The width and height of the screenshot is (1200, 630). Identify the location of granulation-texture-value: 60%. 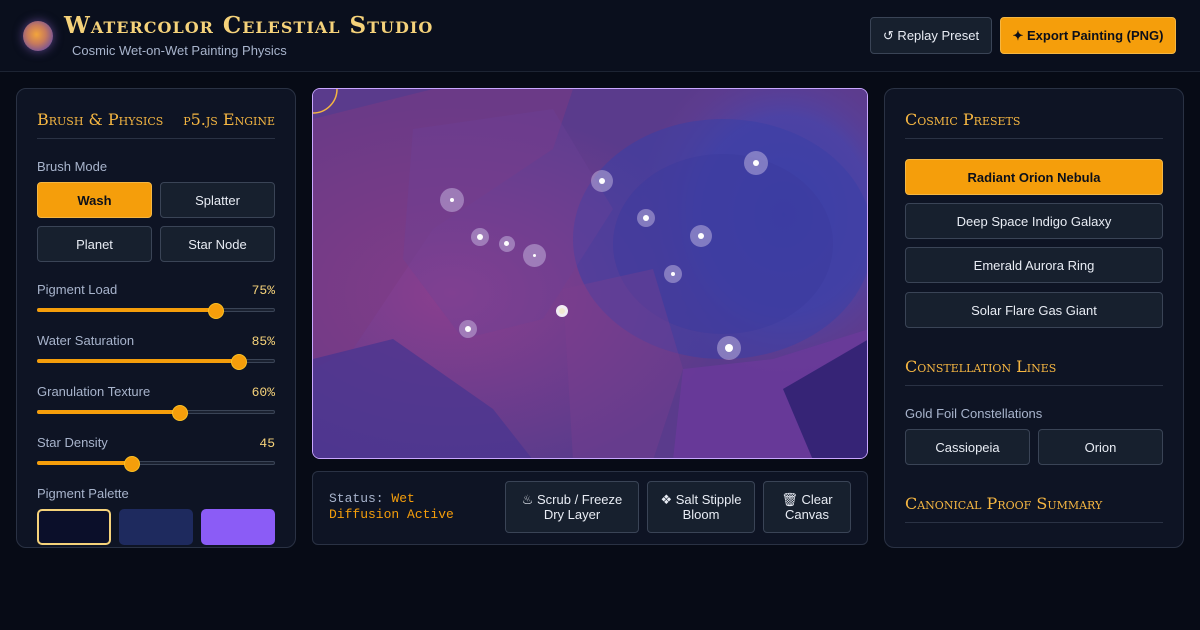
(263, 392).